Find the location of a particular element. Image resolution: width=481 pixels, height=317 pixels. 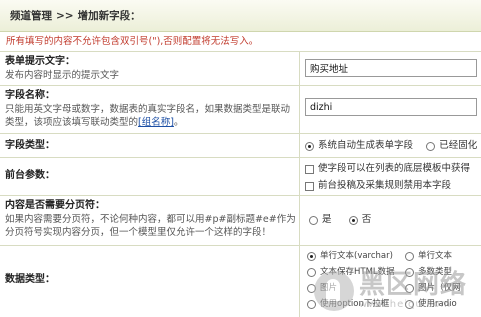

list-template-checkbox: 使字段可以在列表的底层模板中获得 is located at coordinates (393, 169).